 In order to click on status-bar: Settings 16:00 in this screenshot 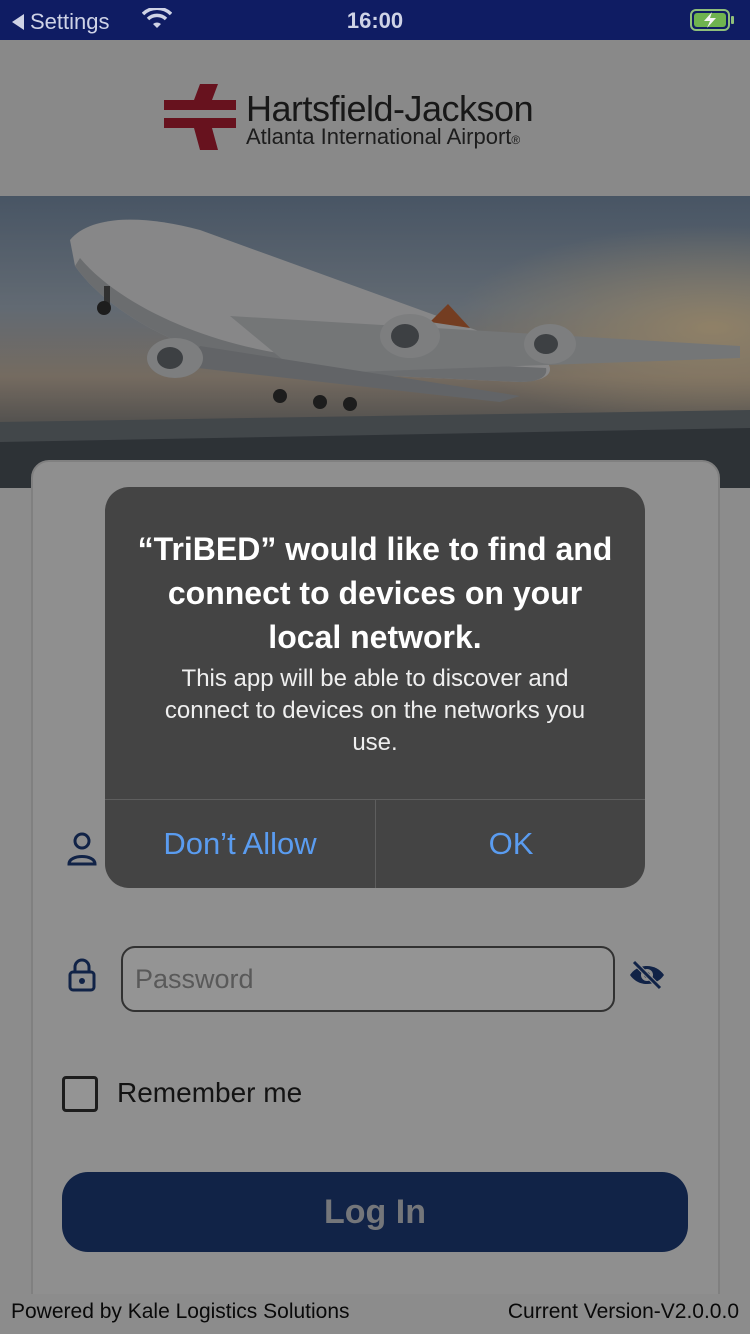, I will do `click(375, 20)`.